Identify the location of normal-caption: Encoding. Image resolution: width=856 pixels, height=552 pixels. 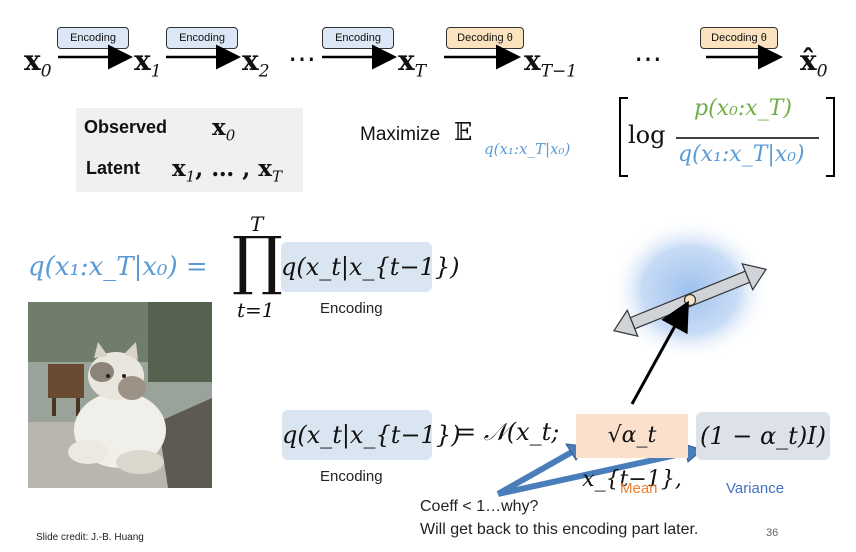
(351, 476).